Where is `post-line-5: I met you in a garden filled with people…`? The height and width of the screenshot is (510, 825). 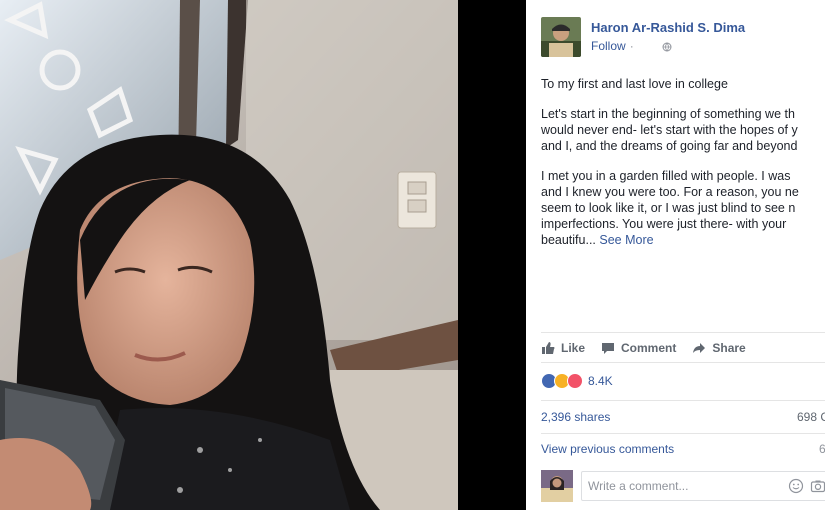
post-line-5: I met you in a garden filled with people… is located at coordinates (666, 176).